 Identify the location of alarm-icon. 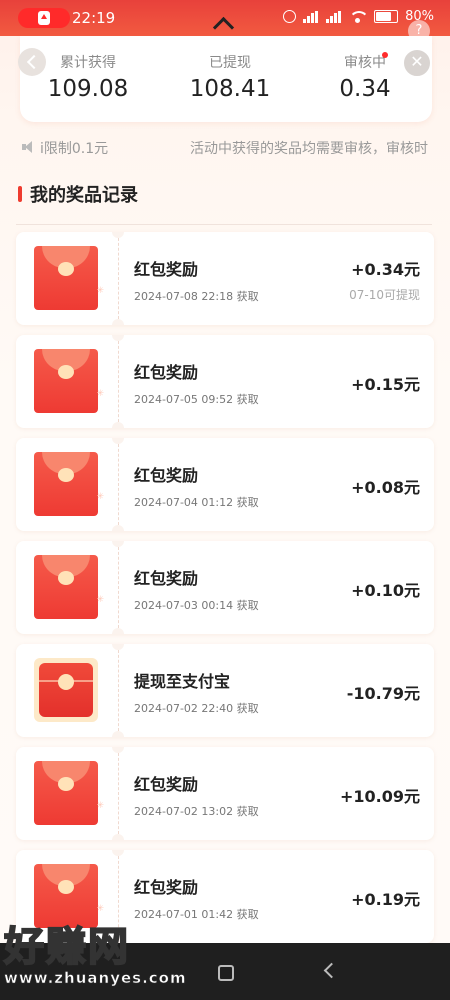
(290, 16).